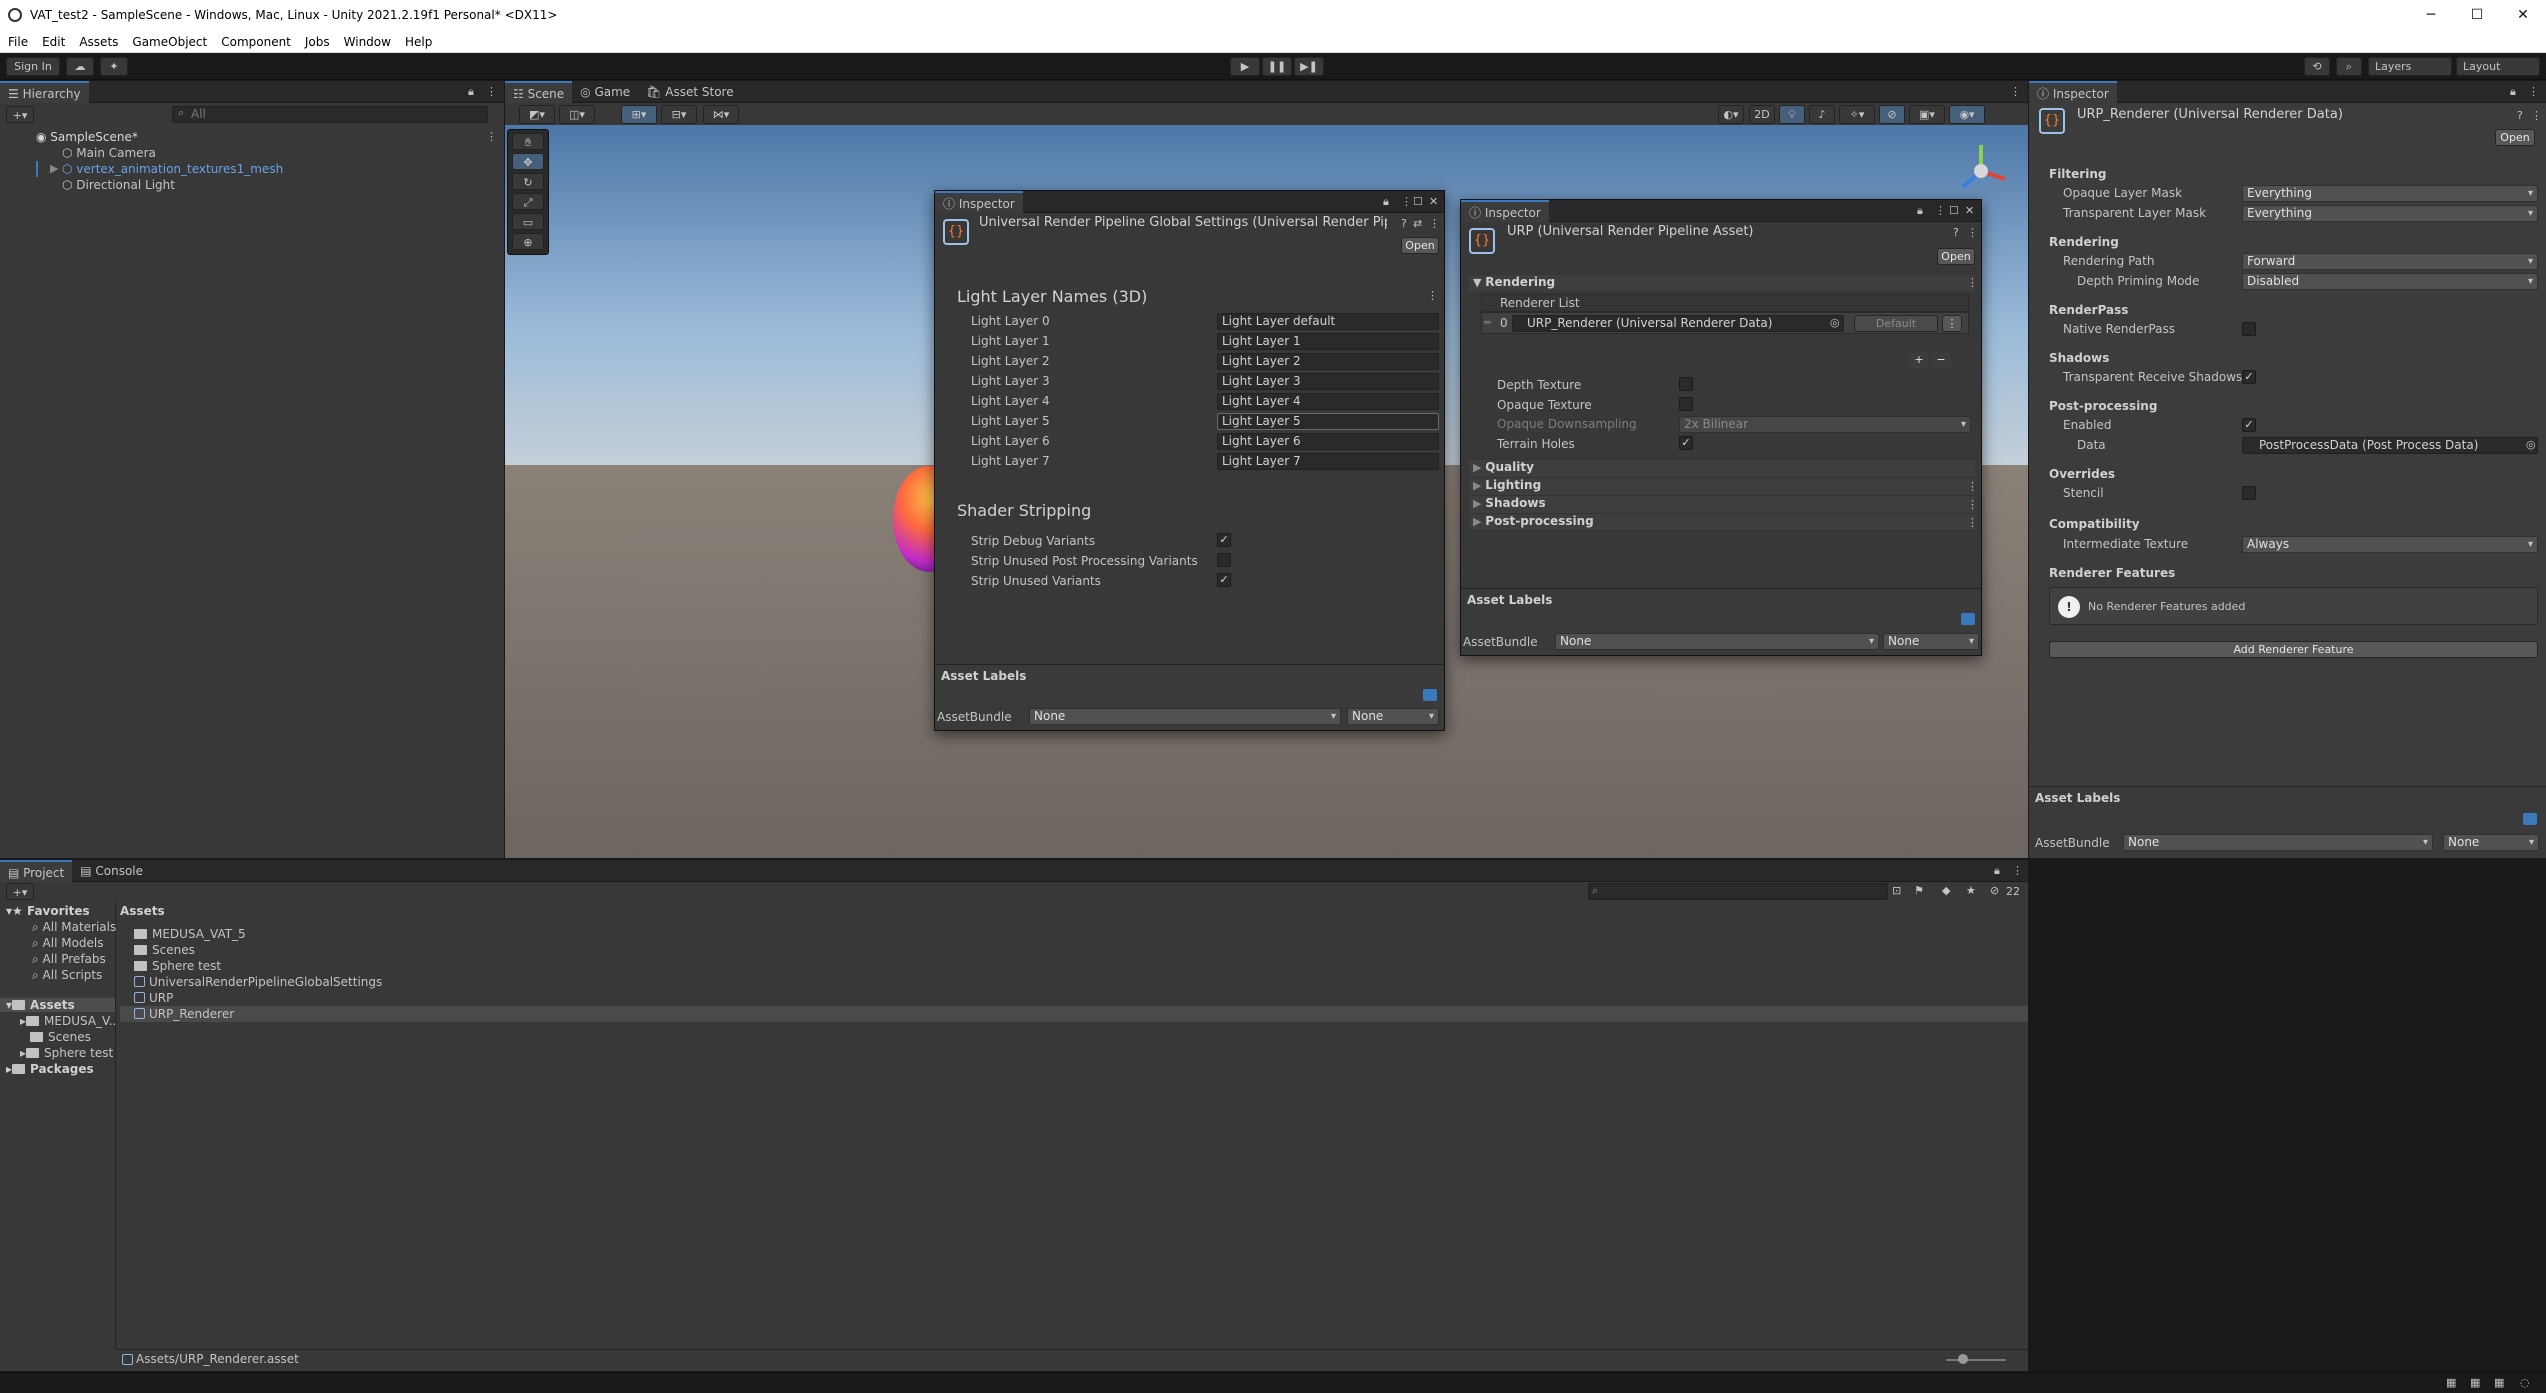 The width and height of the screenshot is (2546, 1393). I want to click on cache-server-icon: ▦, so click(2451, 1382).